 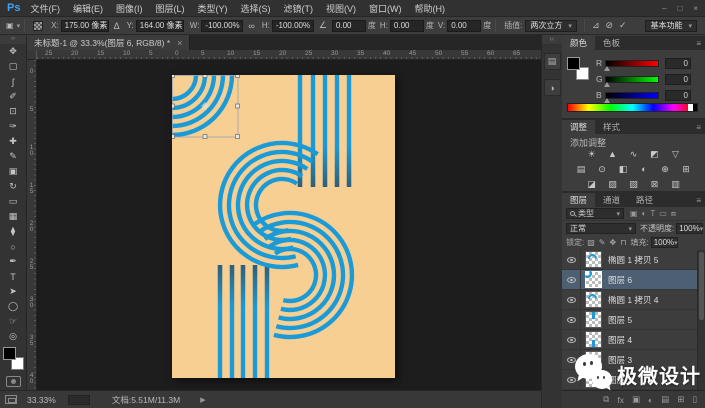 What do you see at coordinates (655, 154) in the screenshot?
I see `exposure-icon: ◩` at bounding box center [655, 154].